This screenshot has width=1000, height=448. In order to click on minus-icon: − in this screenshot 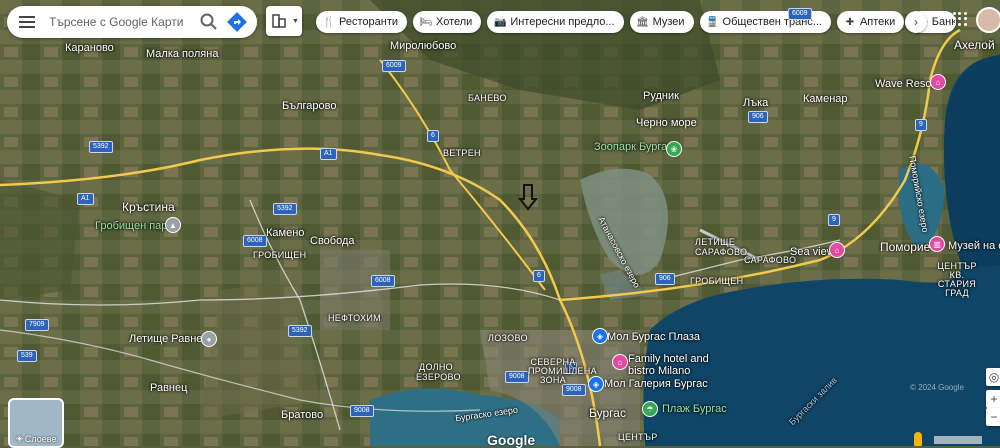, I will do `click(994, 417)`.